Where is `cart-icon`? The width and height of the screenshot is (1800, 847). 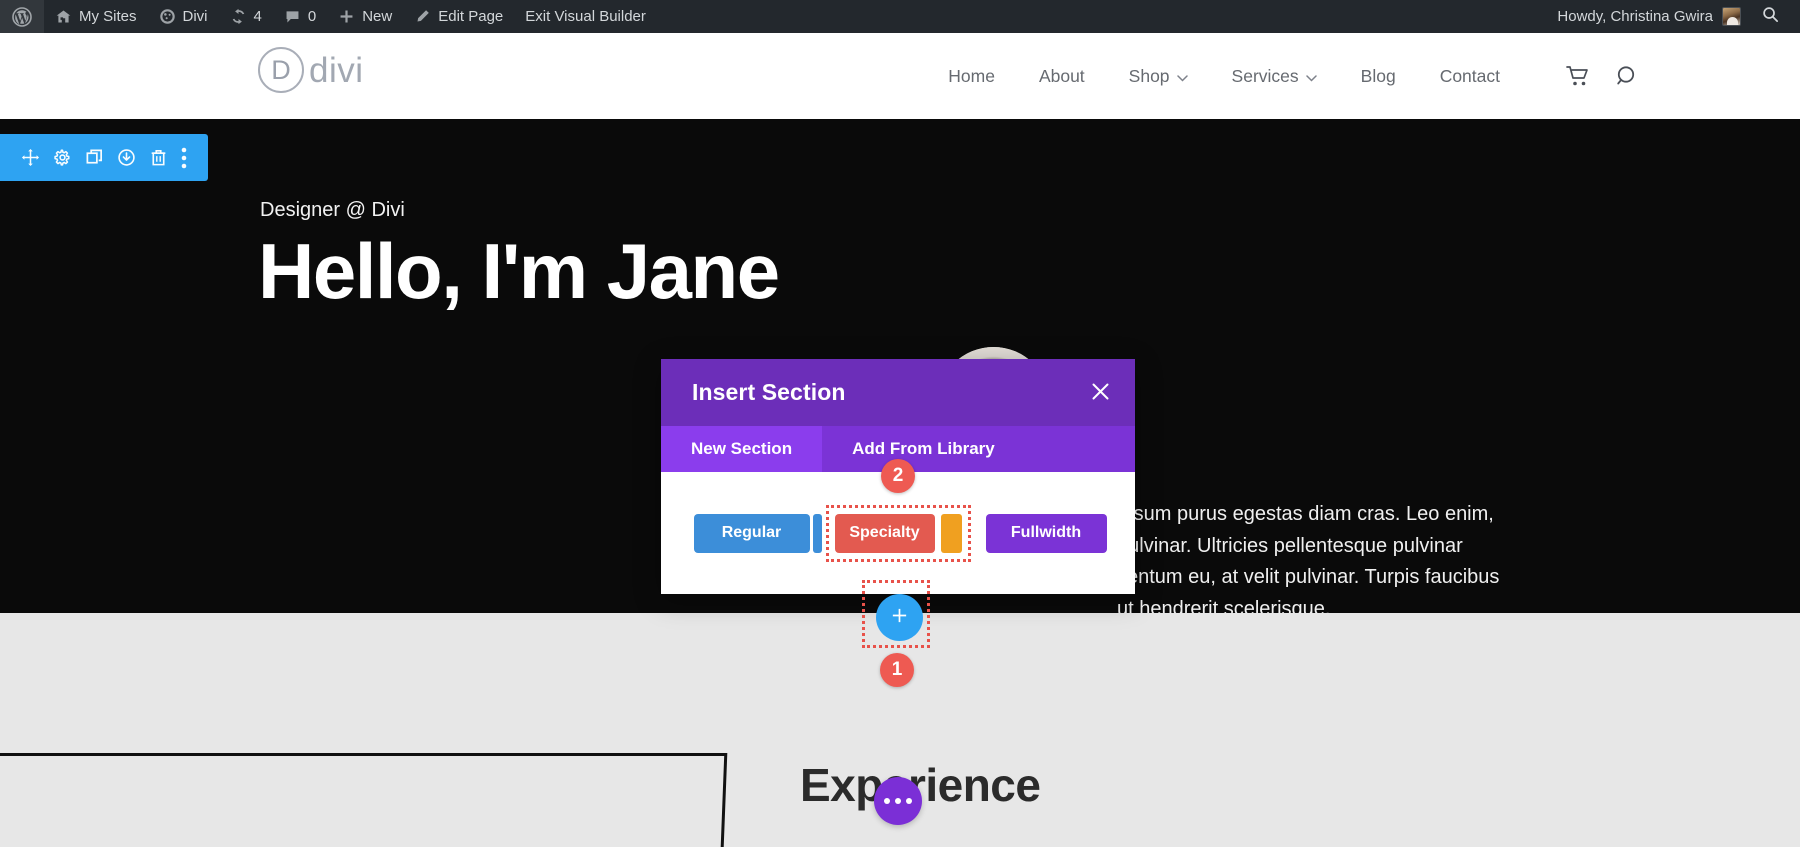 cart-icon is located at coordinates (1578, 76).